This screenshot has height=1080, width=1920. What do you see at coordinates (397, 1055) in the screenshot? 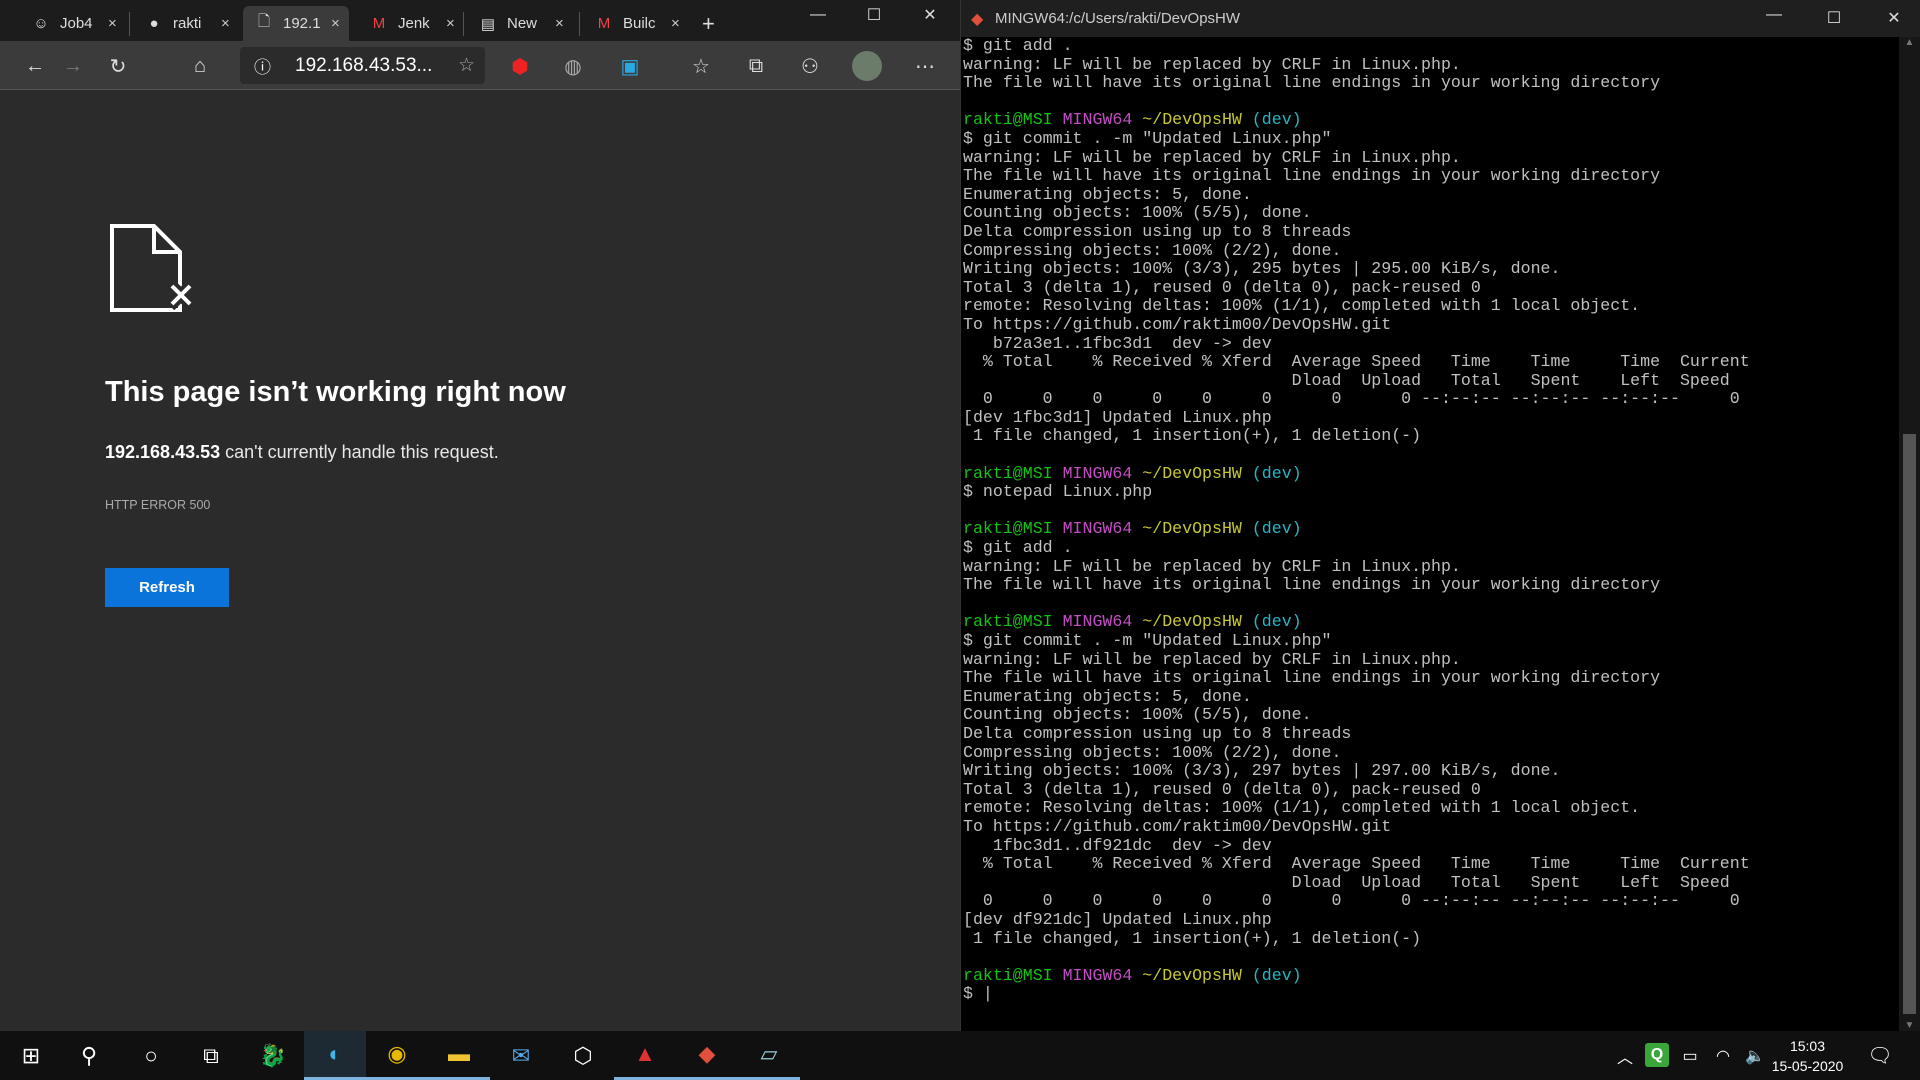
I see `chrome-icon: ◉` at bounding box center [397, 1055].